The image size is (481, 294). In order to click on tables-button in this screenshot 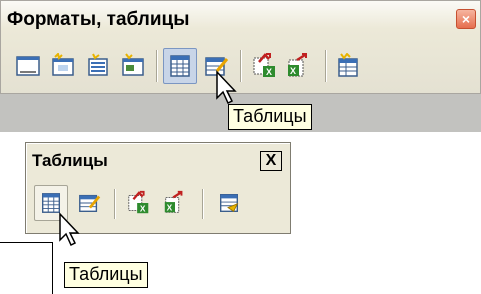, I will do `click(180, 66)`.